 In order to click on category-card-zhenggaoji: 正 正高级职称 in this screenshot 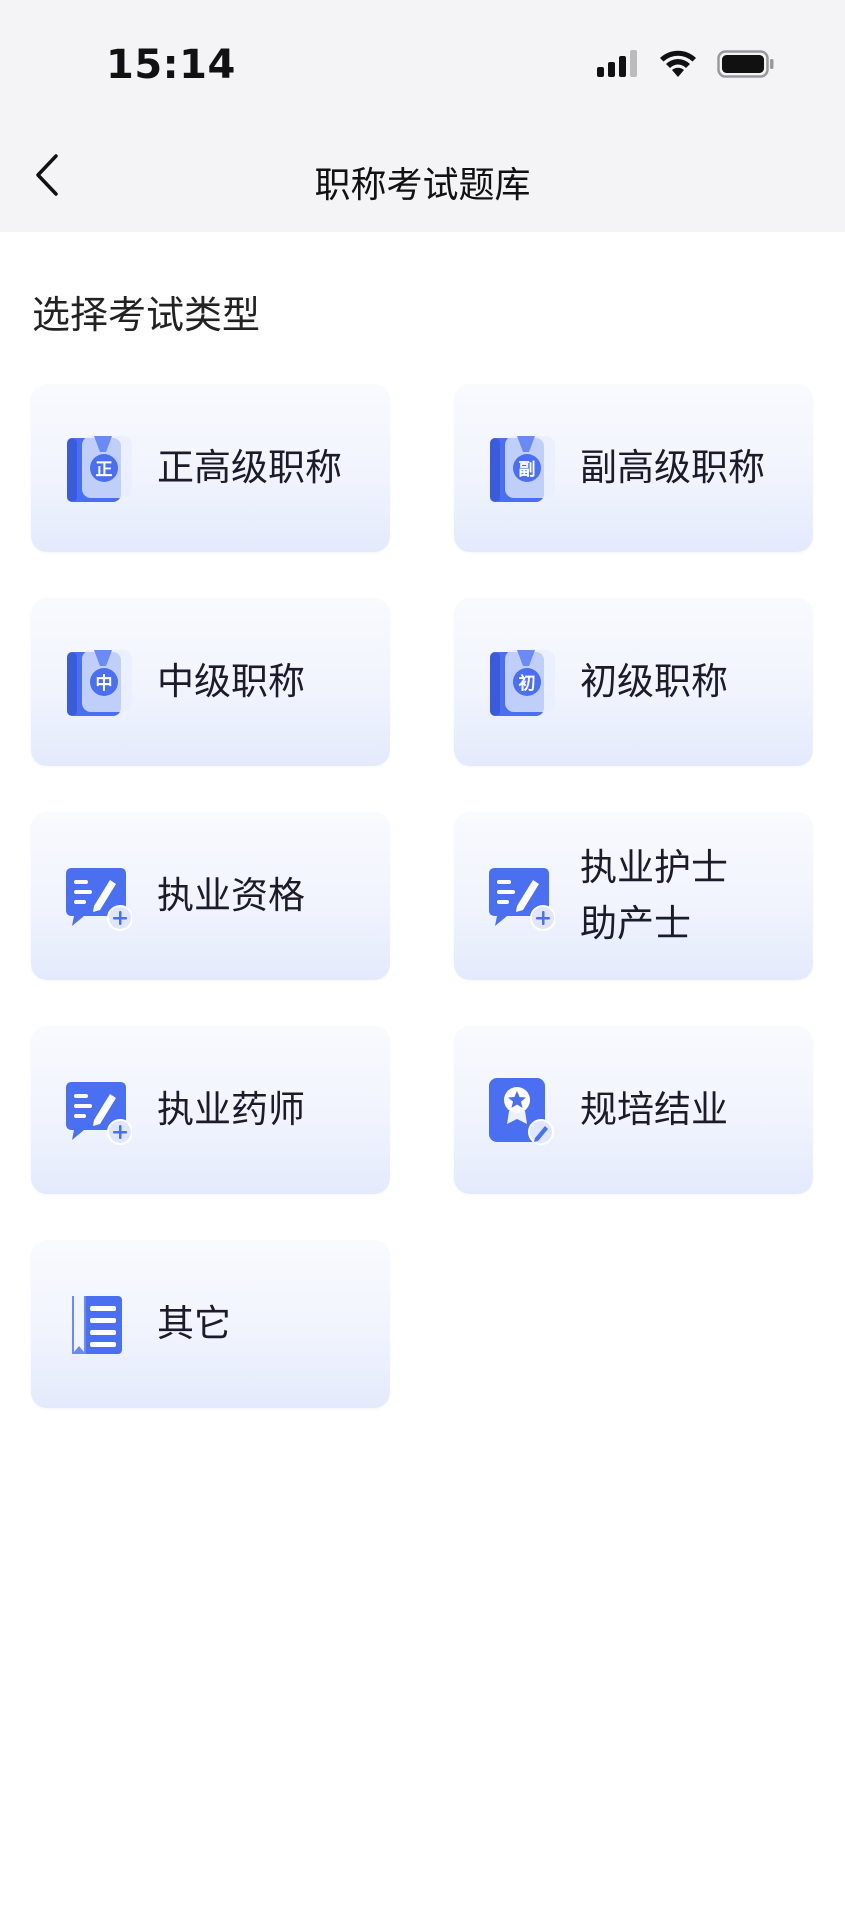, I will do `click(210, 468)`.